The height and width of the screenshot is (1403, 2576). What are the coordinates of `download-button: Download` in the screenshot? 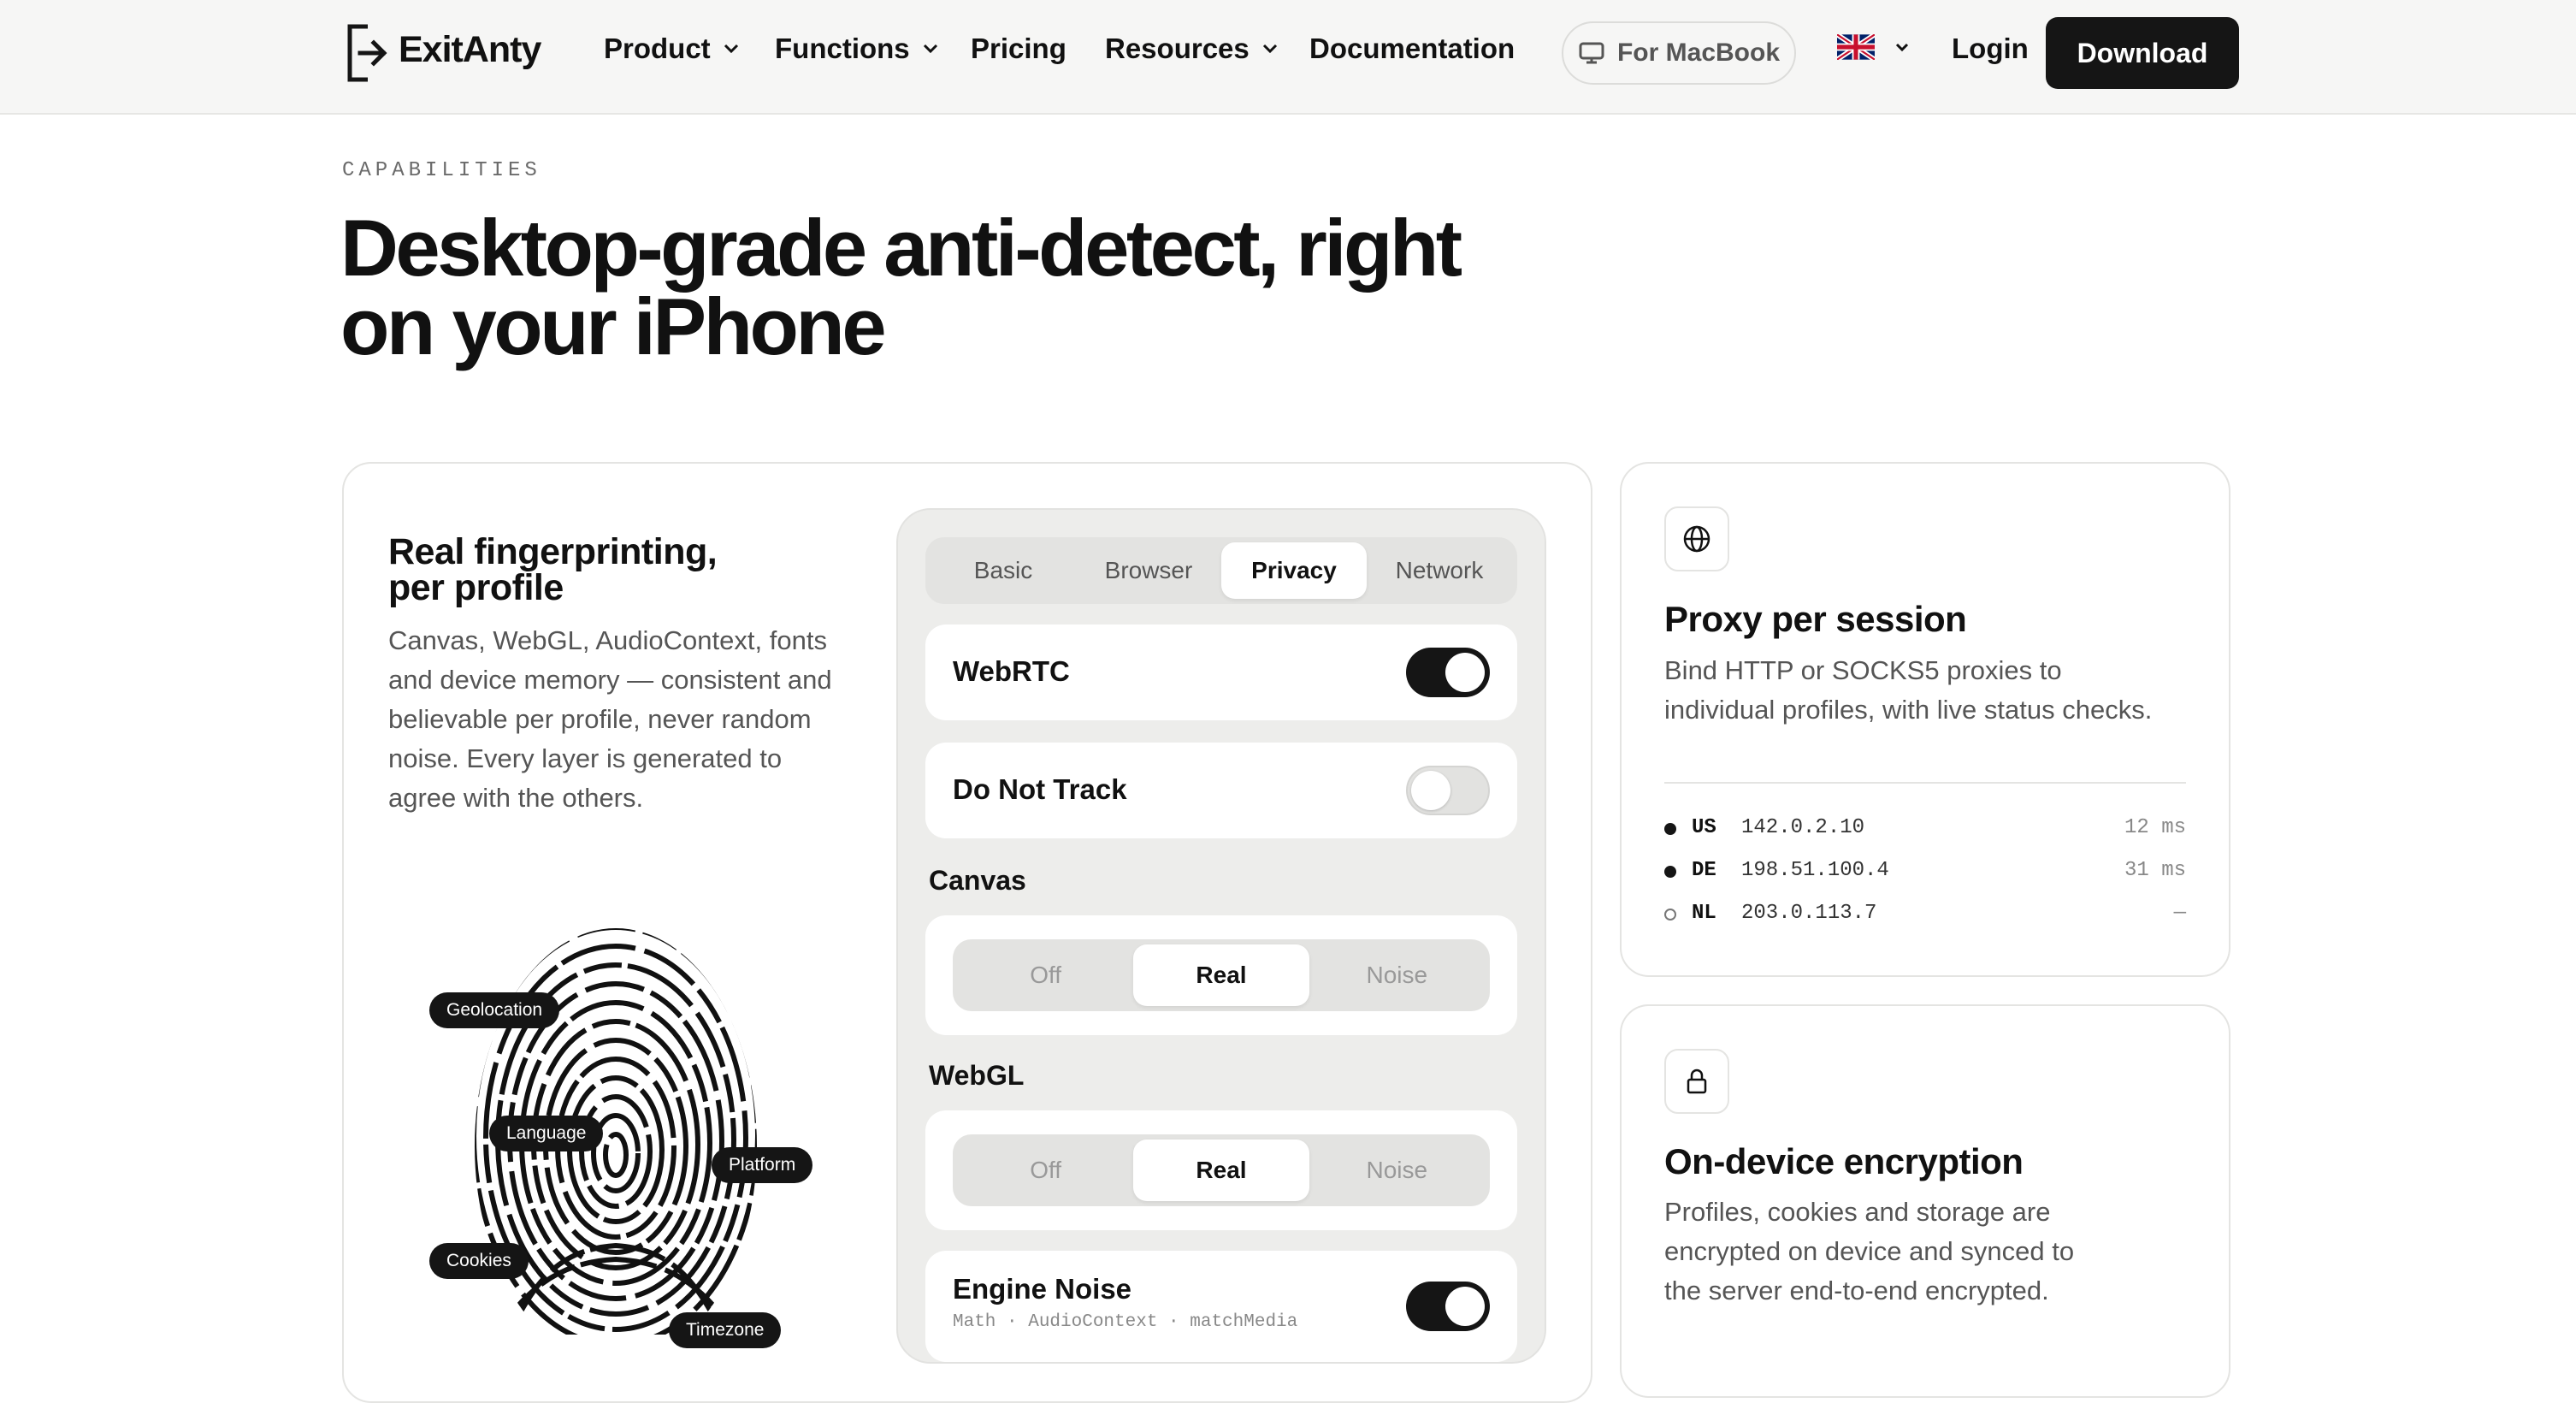 It's located at (2142, 53).